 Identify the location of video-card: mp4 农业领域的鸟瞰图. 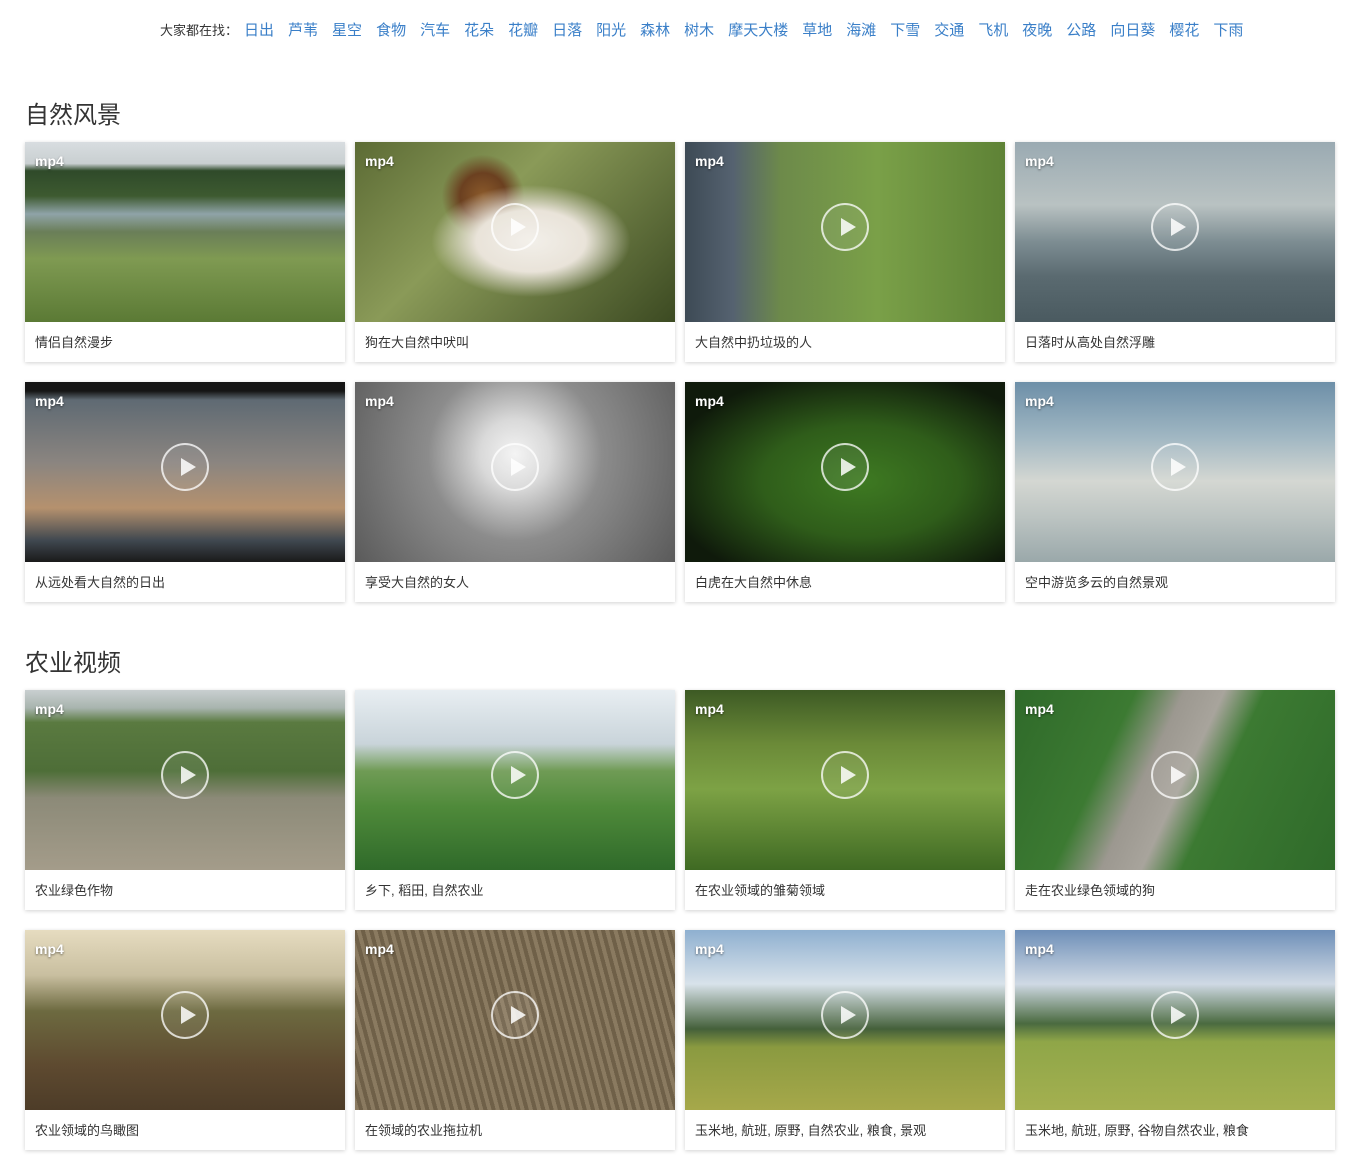
(185, 1040).